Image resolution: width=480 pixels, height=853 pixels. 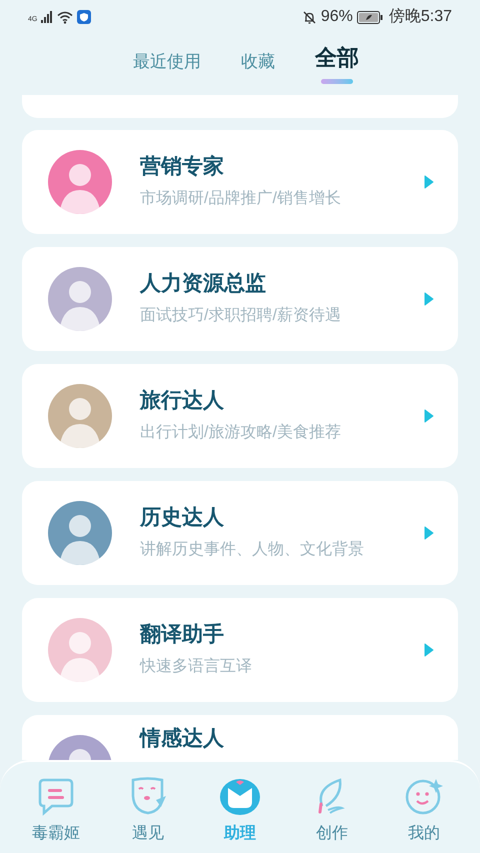 What do you see at coordinates (337, 60) in the screenshot?
I see `tab: 全部` at bounding box center [337, 60].